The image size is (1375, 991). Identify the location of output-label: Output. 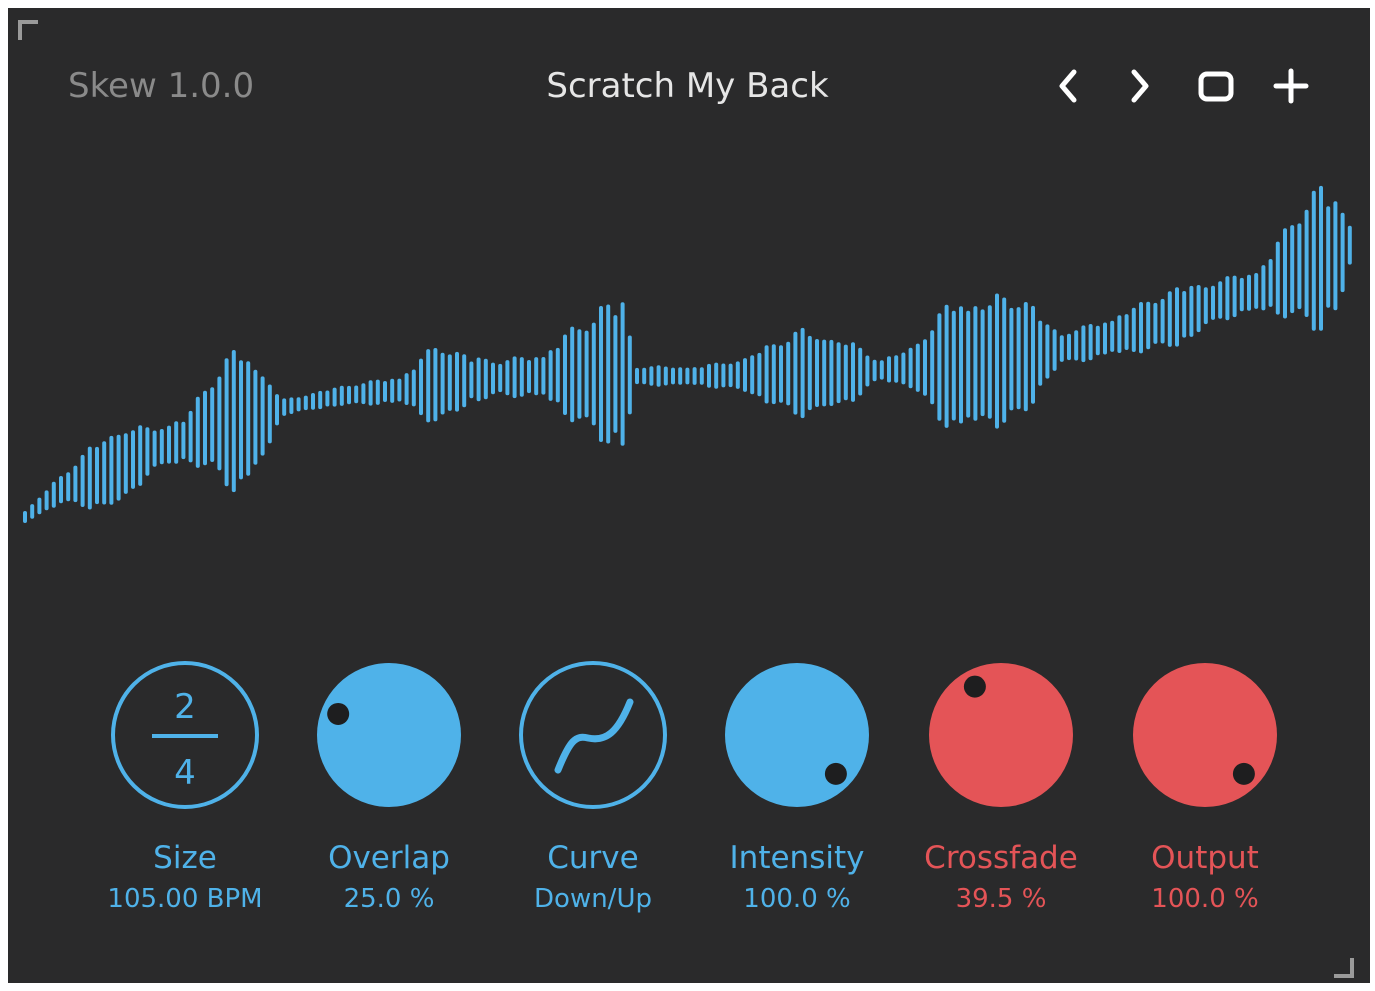
(1205, 858).